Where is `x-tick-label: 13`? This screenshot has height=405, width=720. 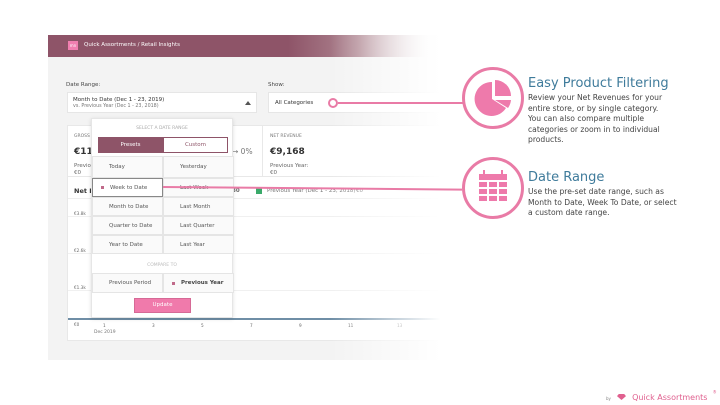 x-tick-label: 13 is located at coordinates (400, 325).